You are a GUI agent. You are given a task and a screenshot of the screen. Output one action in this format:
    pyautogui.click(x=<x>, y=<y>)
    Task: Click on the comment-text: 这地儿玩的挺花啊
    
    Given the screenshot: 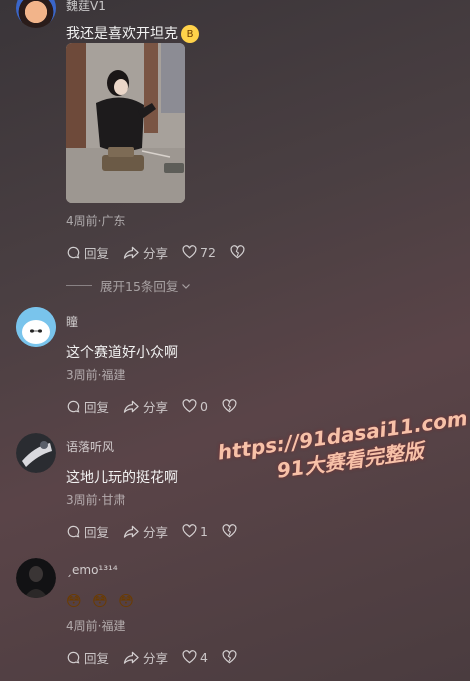 What is the action you would take?
    pyautogui.click(x=122, y=478)
    